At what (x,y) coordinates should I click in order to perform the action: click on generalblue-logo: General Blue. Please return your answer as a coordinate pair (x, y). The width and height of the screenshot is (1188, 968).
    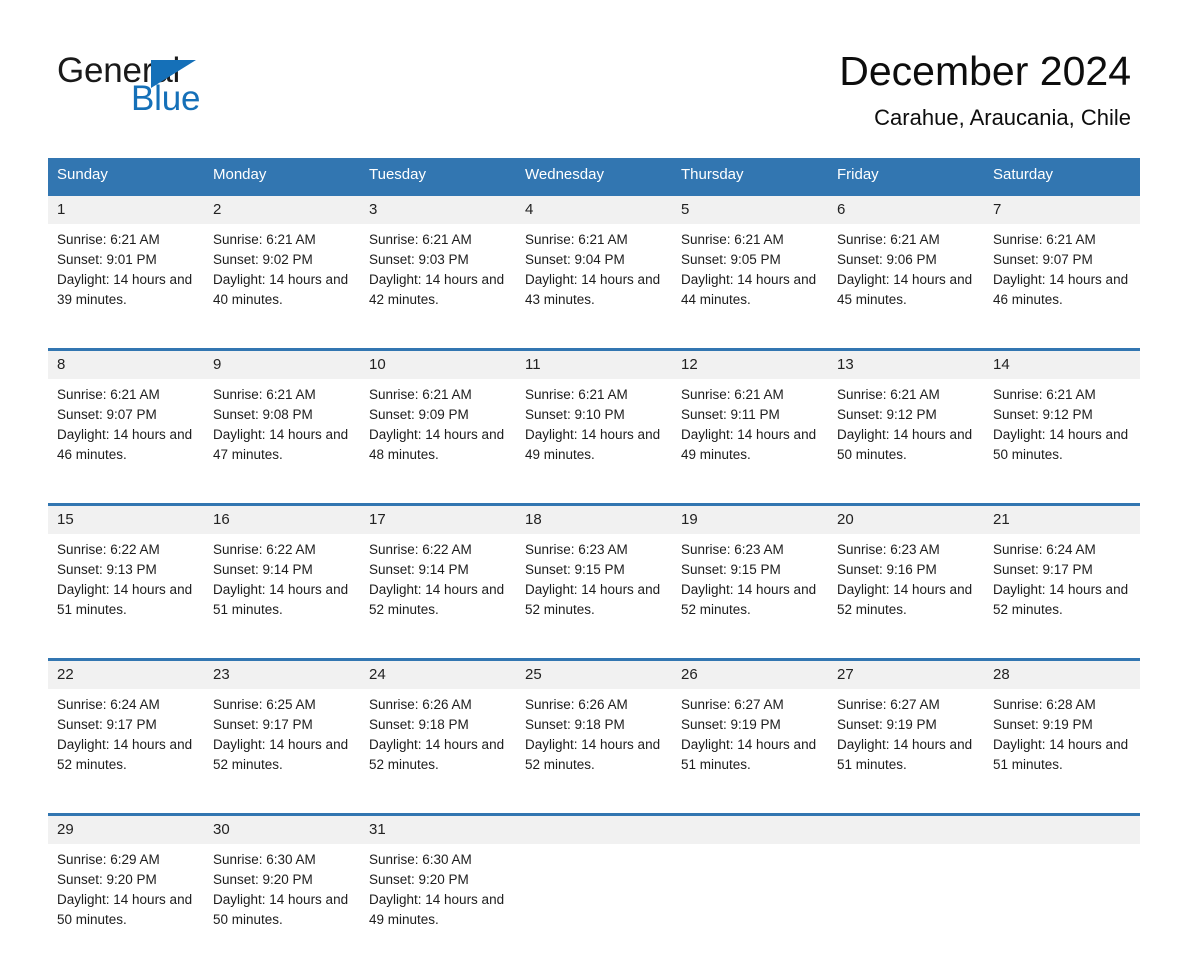
    Looking at the image, I should click on (187, 87).